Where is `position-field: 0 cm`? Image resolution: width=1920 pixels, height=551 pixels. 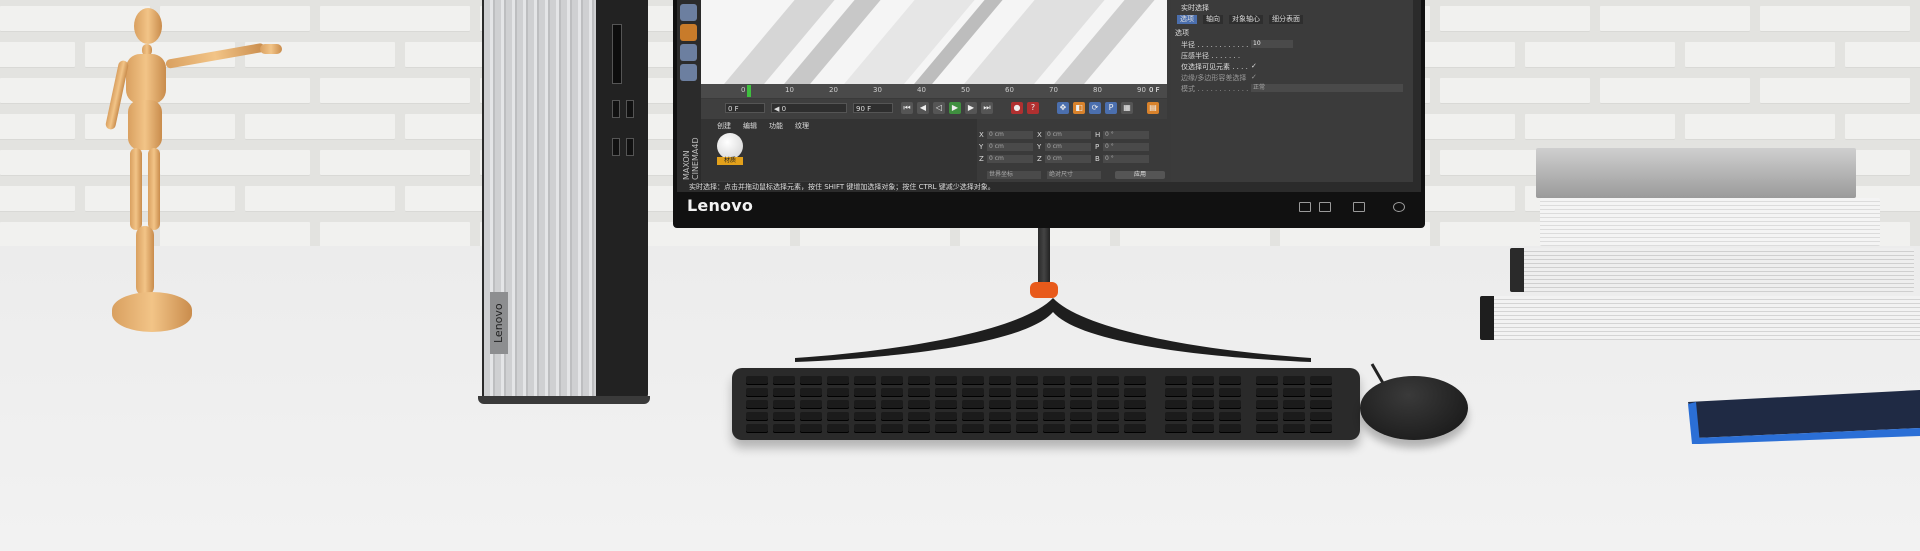
position-field: 0 cm is located at coordinates (1010, 147).